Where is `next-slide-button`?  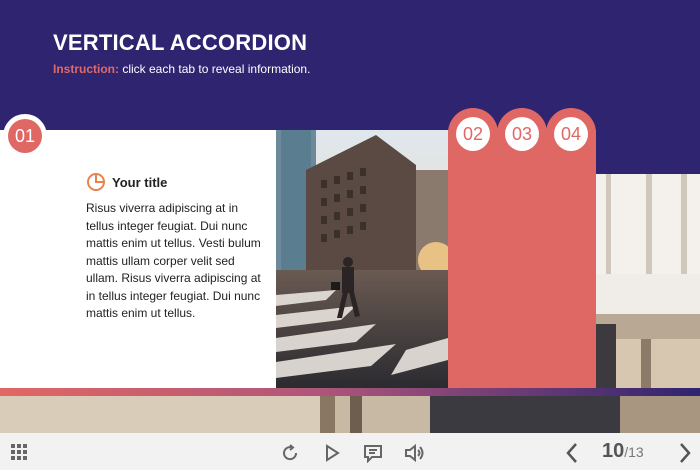
next-slide-button is located at coordinates (685, 453).